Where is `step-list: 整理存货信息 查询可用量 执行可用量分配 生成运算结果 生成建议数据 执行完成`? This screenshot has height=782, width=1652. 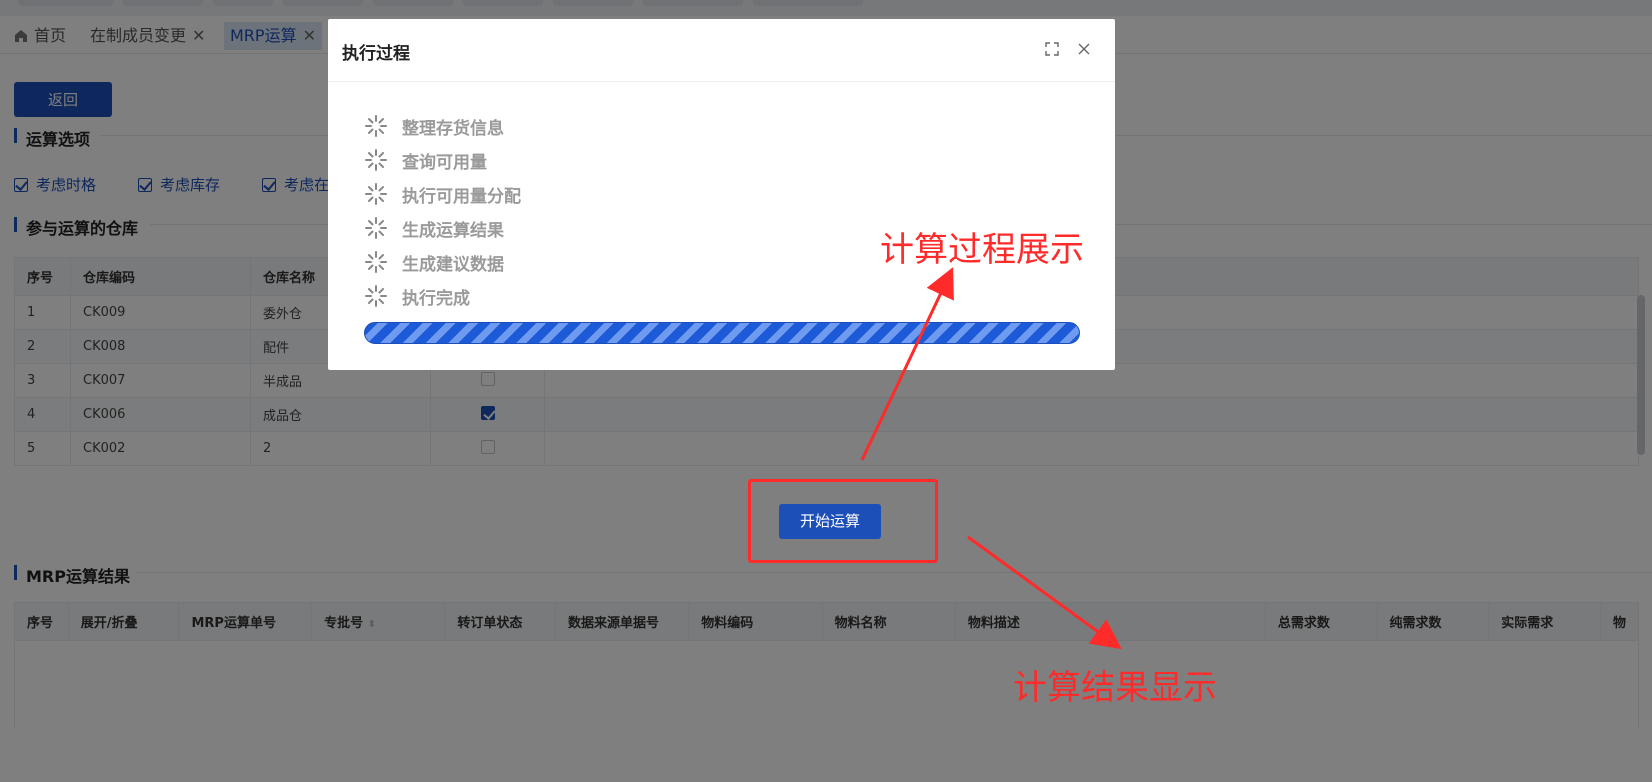 step-list: 整理存货信息 查询可用量 执行可用量分配 生成运算结果 生成建议数据 执行完成 is located at coordinates (442, 211).